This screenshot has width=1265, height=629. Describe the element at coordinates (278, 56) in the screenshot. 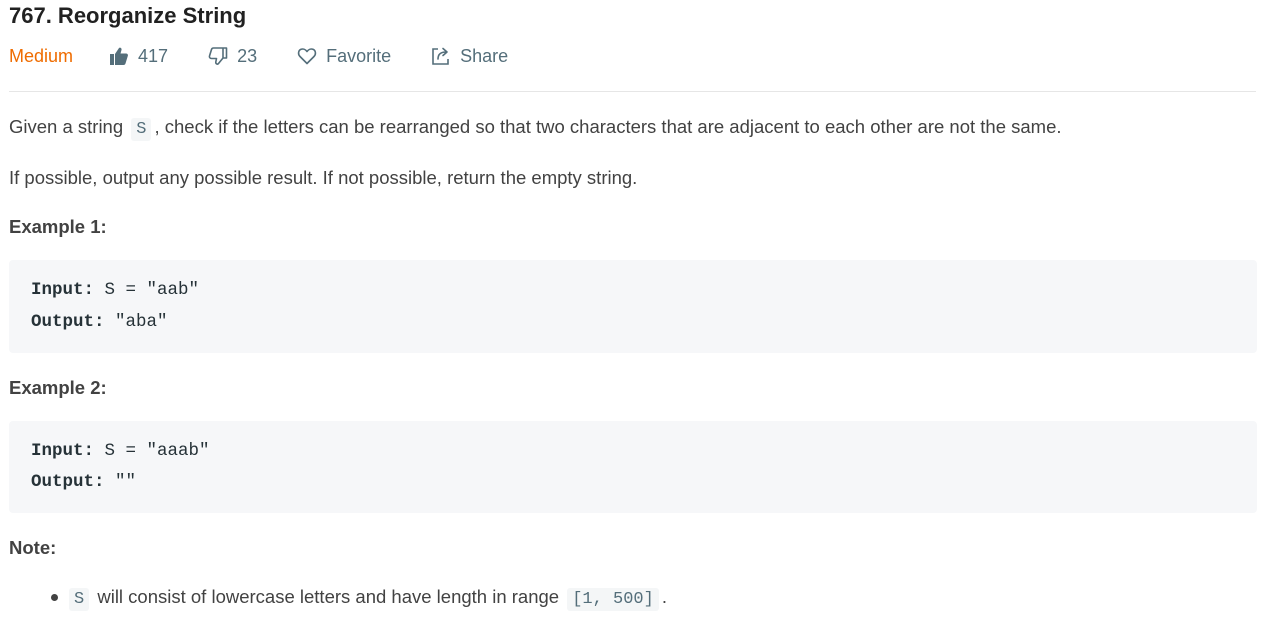

I see `problem-meta-bar: Medium 417 23 Favorite Share` at that location.